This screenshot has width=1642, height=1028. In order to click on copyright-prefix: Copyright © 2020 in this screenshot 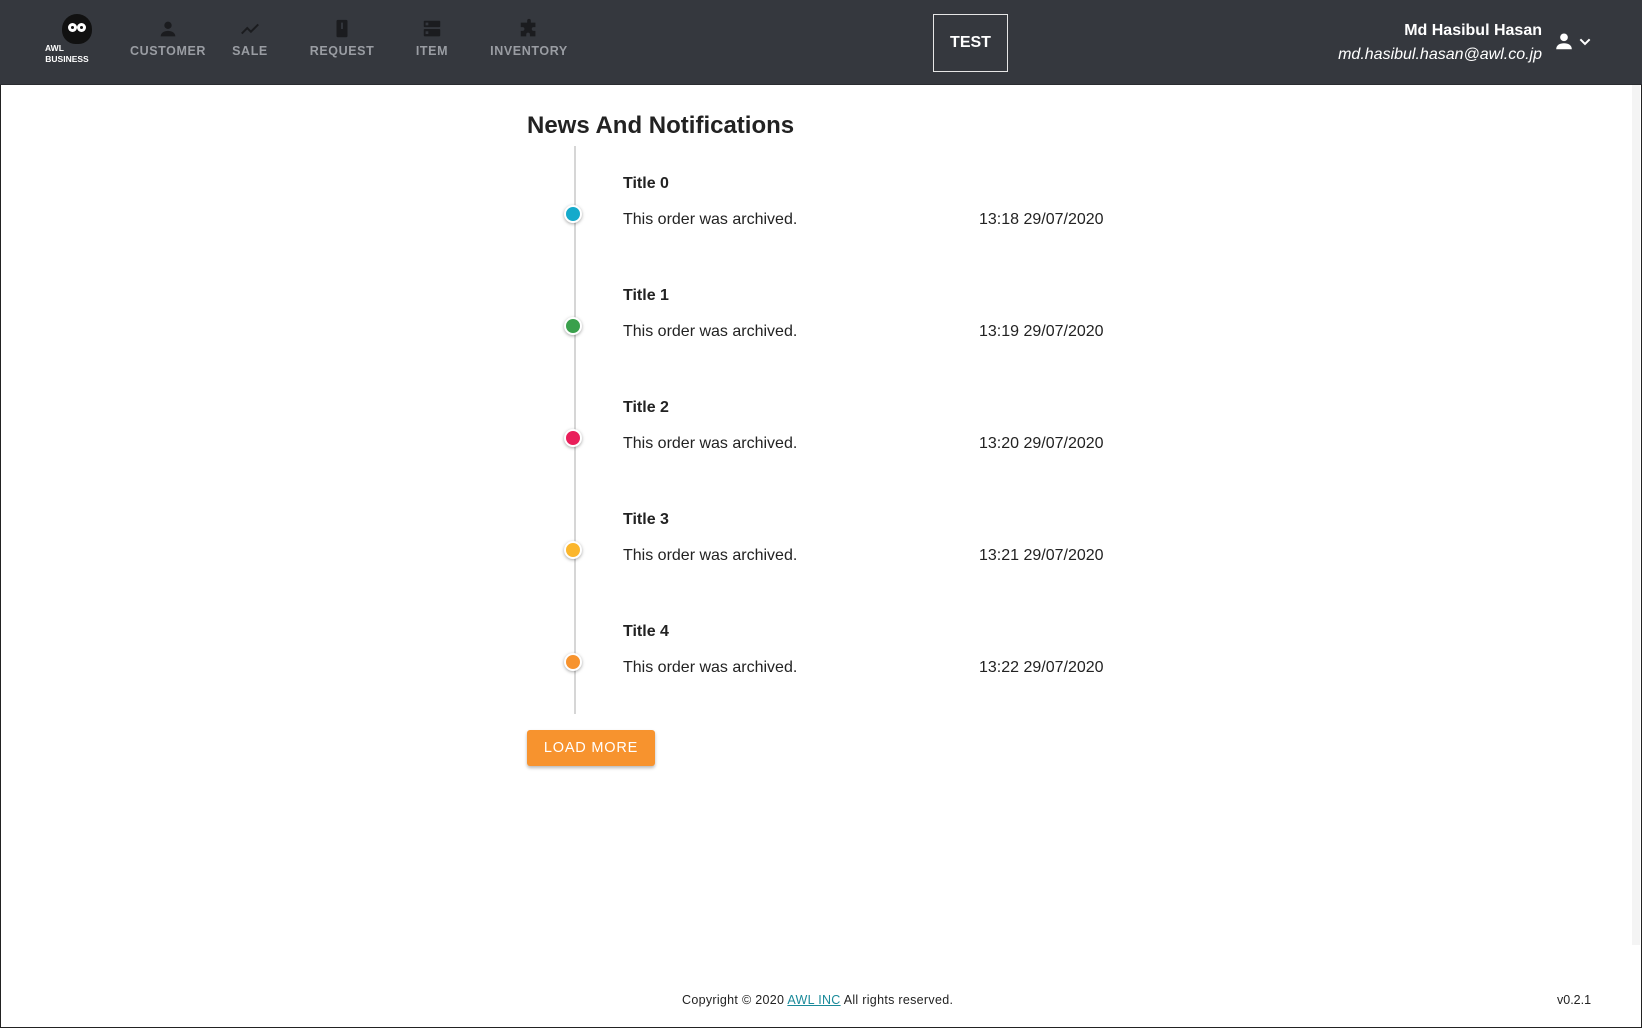, I will do `click(735, 1000)`.